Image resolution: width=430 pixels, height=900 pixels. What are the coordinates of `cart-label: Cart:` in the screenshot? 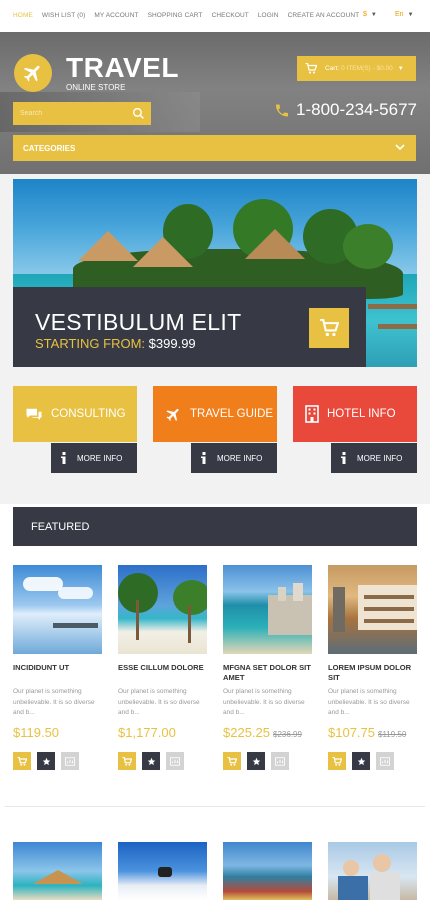 It's located at (332, 68).